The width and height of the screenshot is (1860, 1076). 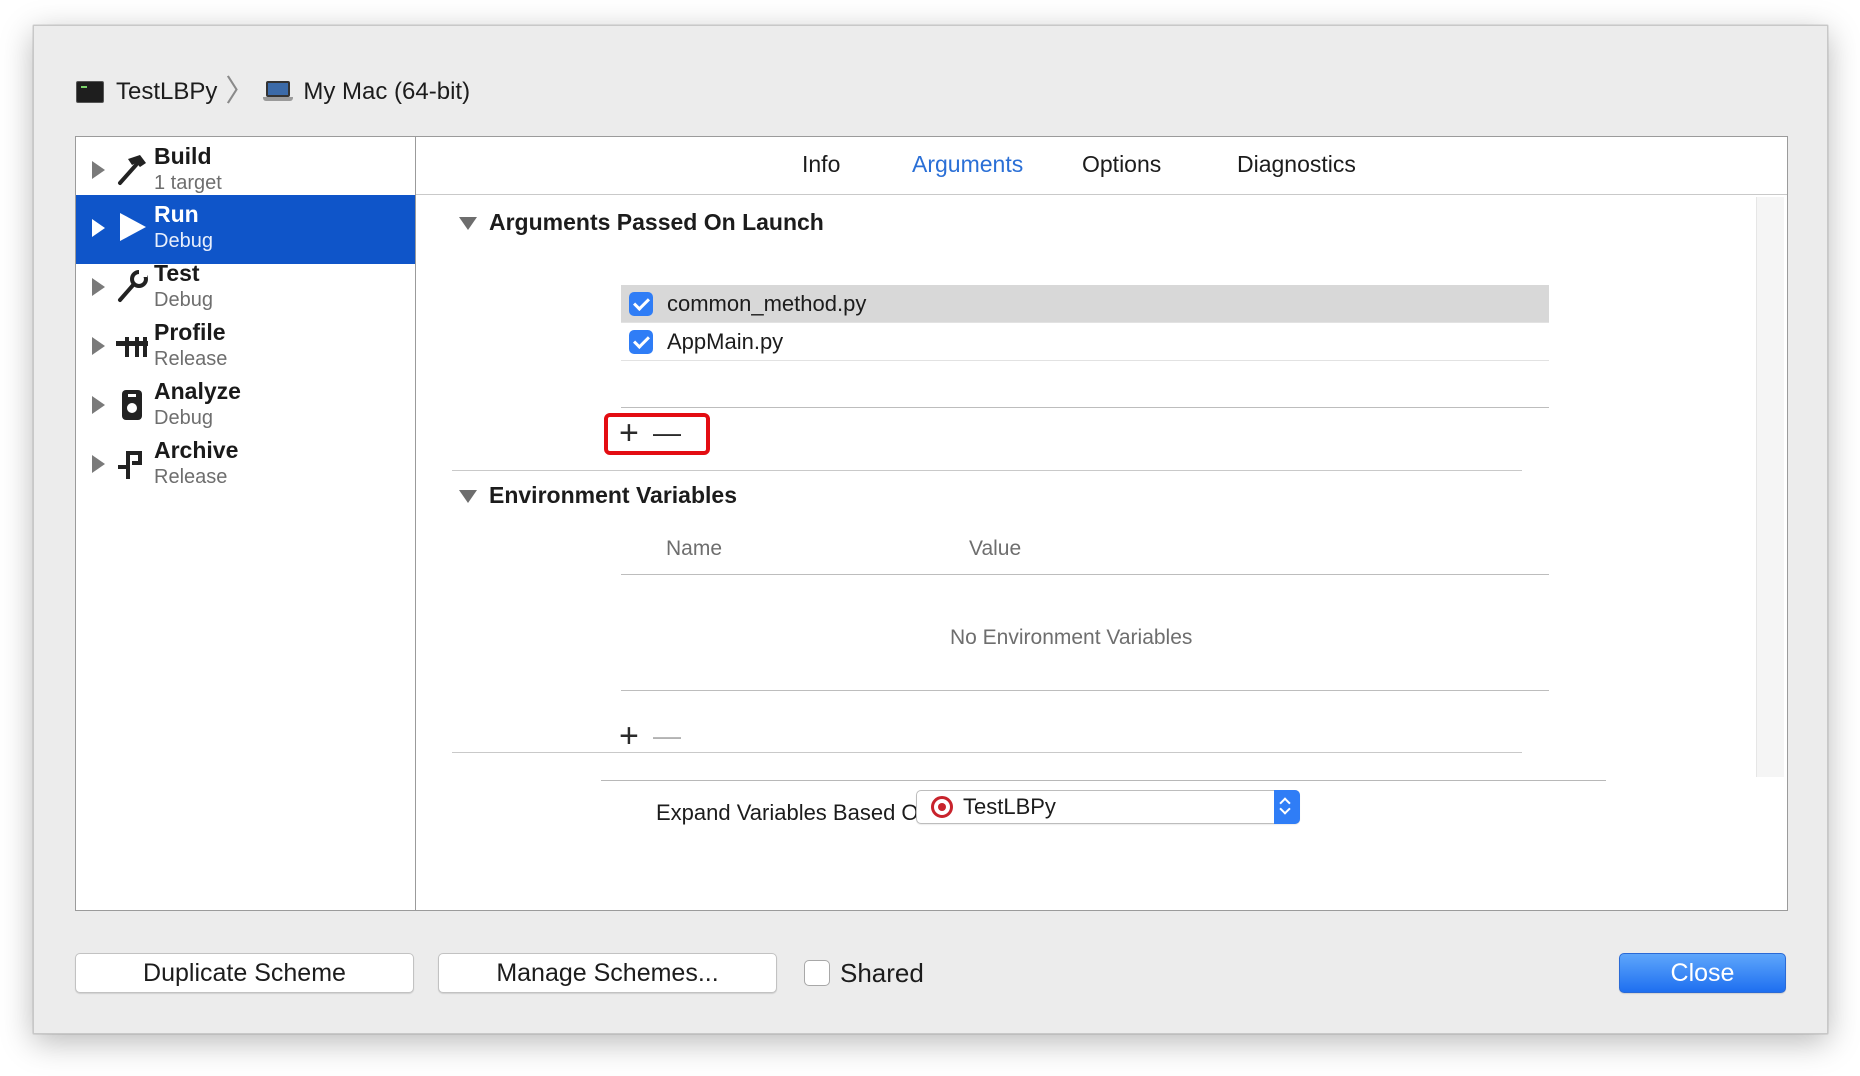 I want to click on list-item: AppMain.py, so click(x=1085, y=342).